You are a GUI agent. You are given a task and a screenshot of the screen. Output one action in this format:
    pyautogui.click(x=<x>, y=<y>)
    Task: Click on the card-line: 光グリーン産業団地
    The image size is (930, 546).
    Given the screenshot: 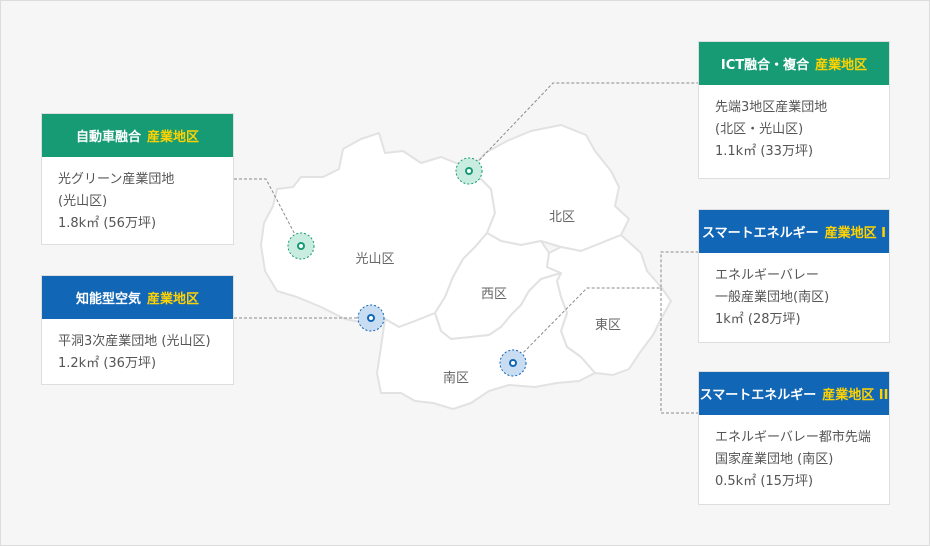 What is the action you would take?
    pyautogui.click(x=116, y=179)
    